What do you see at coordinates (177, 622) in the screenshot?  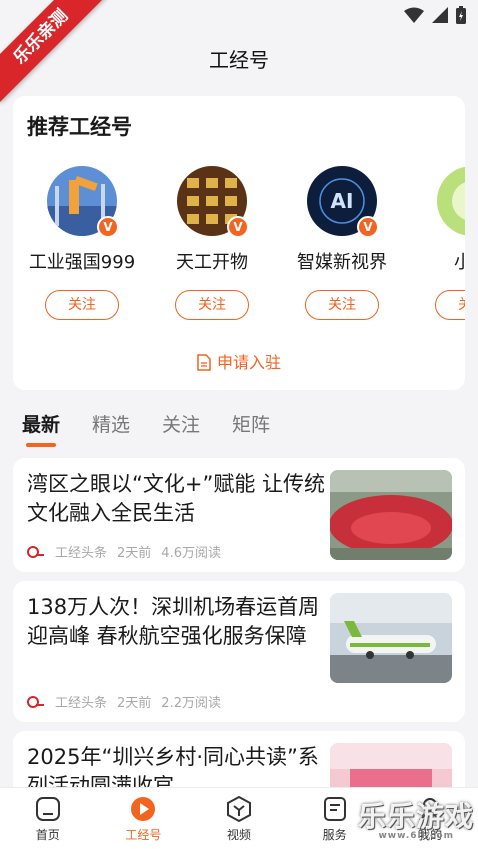 I see `news-title: 138万人次！深圳机场春运首周迎高峰 春秋航空强化服务保障` at bounding box center [177, 622].